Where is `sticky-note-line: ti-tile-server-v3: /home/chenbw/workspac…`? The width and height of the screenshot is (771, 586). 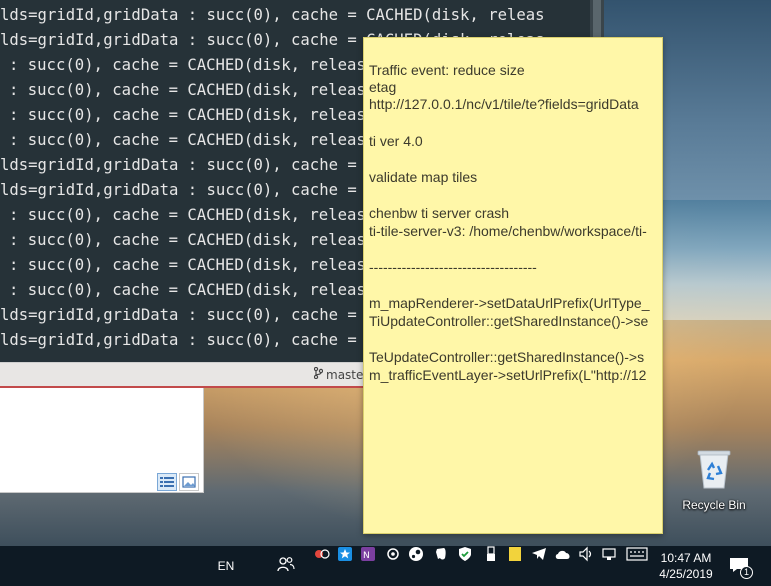
sticky-note-line: ti-tile-server-v3: /home/chenbw/workspac… is located at coordinates (508, 231).